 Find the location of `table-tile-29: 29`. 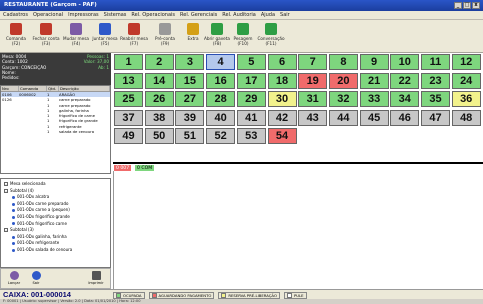

table-tile-29: 29 is located at coordinates (251, 99).